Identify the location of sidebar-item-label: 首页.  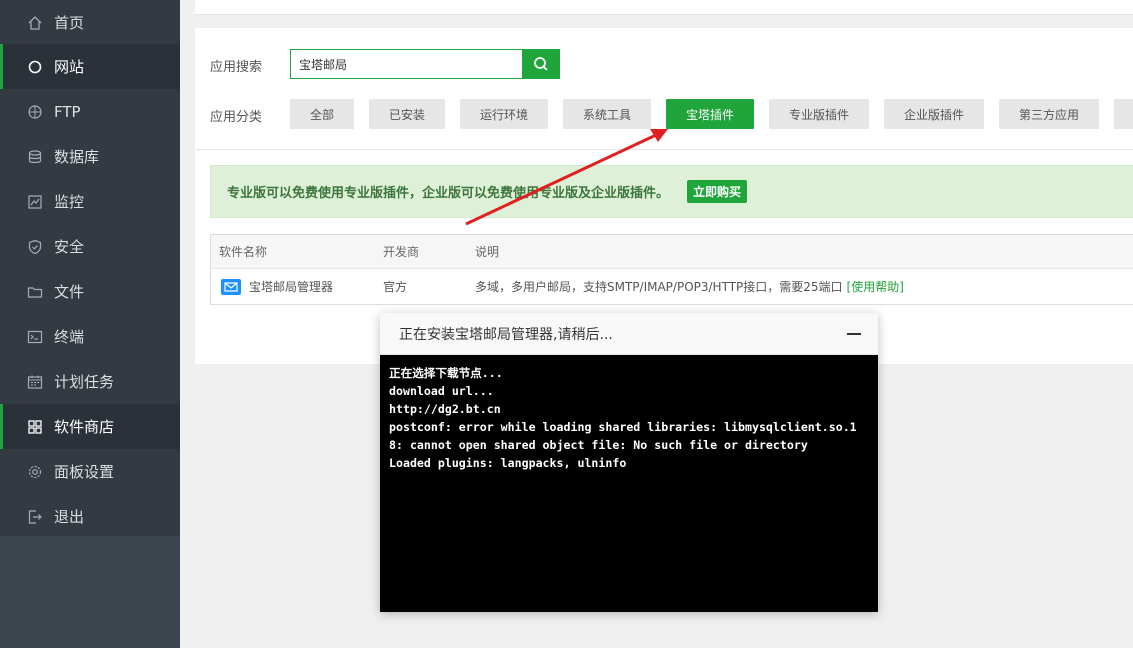
(69, 23).